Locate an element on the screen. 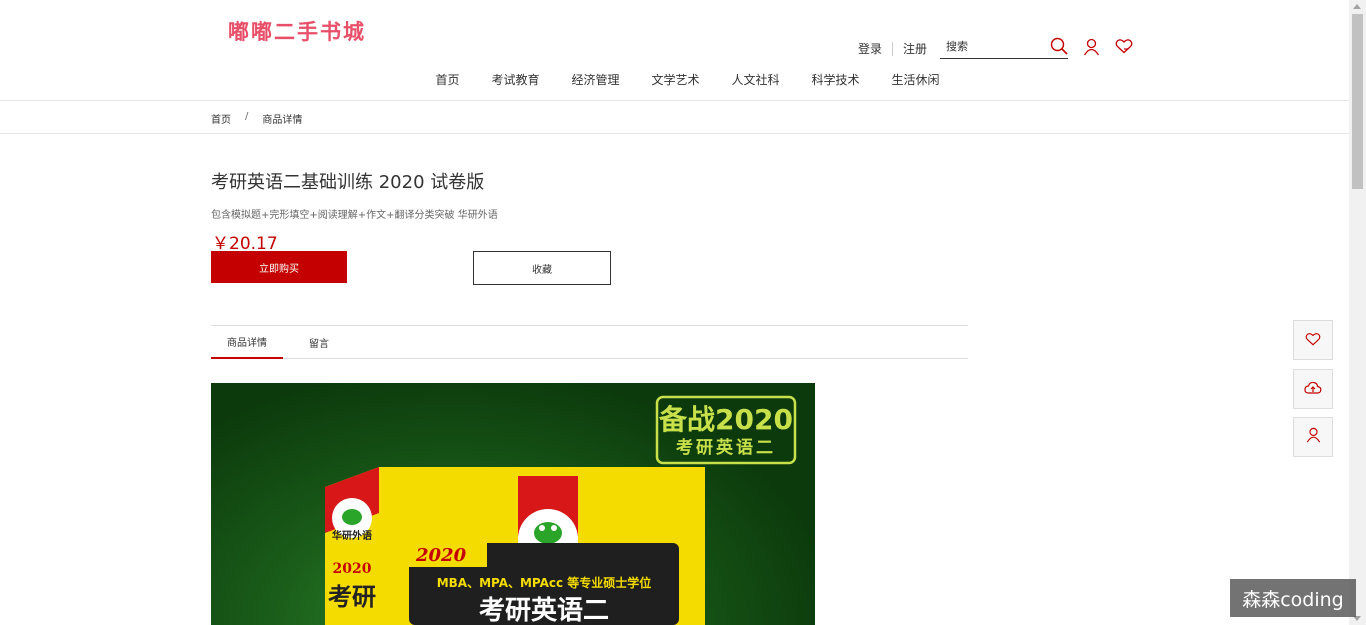  breadcrumb-current: 商品详情 is located at coordinates (282, 120).